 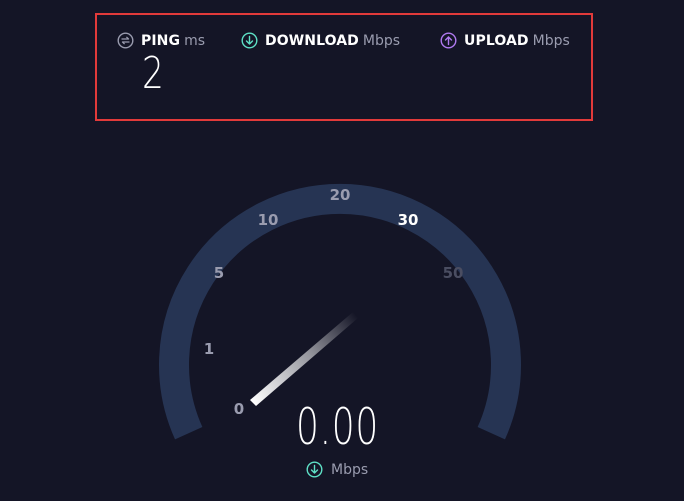 What do you see at coordinates (268, 220) in the screenshot?
I see `tick-label: 10` at bounding box center [268, 220].